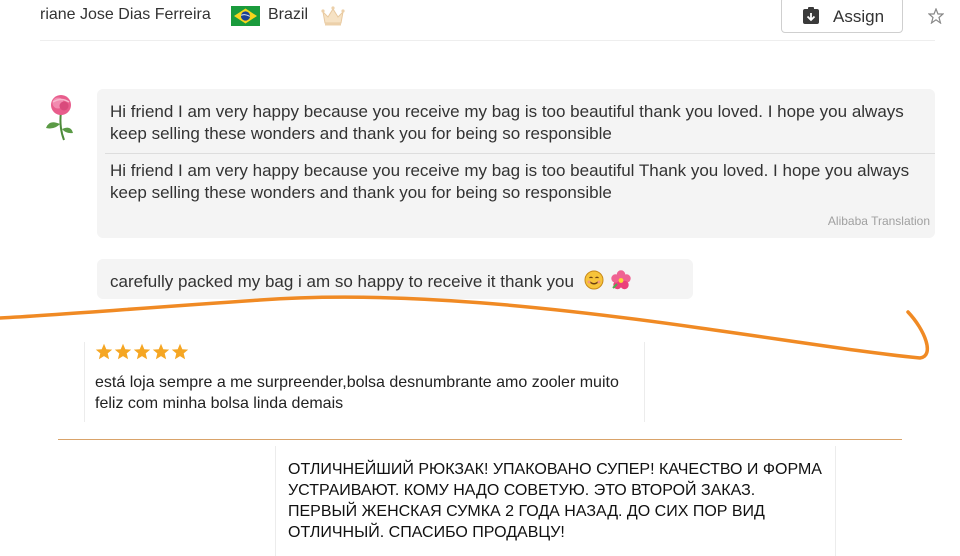 Image resolution: width=960 pixels, height=556 pixels. What do you see at coordinates (811, 15) in the screenshot?
I see `assign-icon` at bounding box center [811, 15].